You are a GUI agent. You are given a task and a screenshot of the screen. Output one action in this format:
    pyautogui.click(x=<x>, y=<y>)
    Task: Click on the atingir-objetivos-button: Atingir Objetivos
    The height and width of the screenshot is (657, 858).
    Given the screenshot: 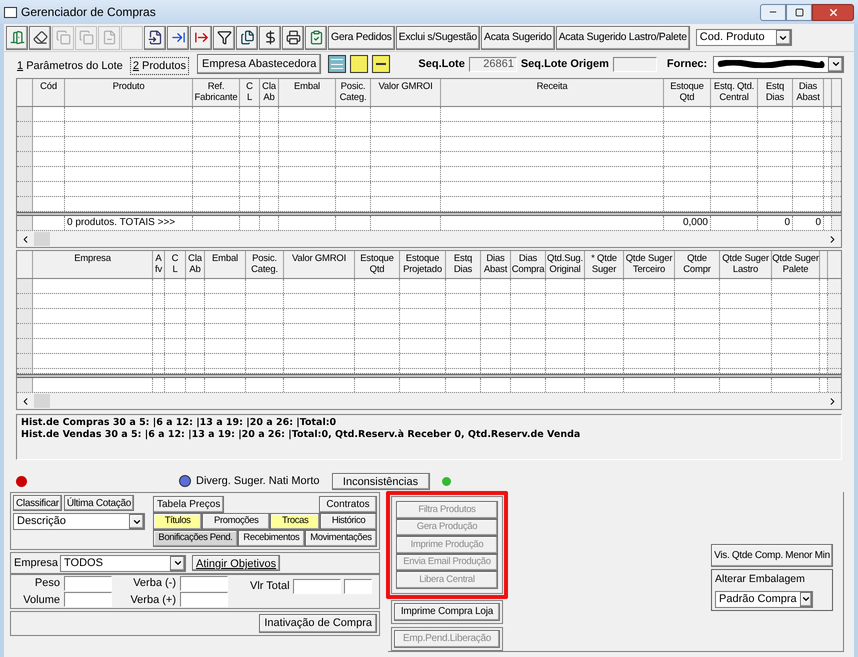 What is the action you would take?
    pyautogui.click(x=236, y=563)
    